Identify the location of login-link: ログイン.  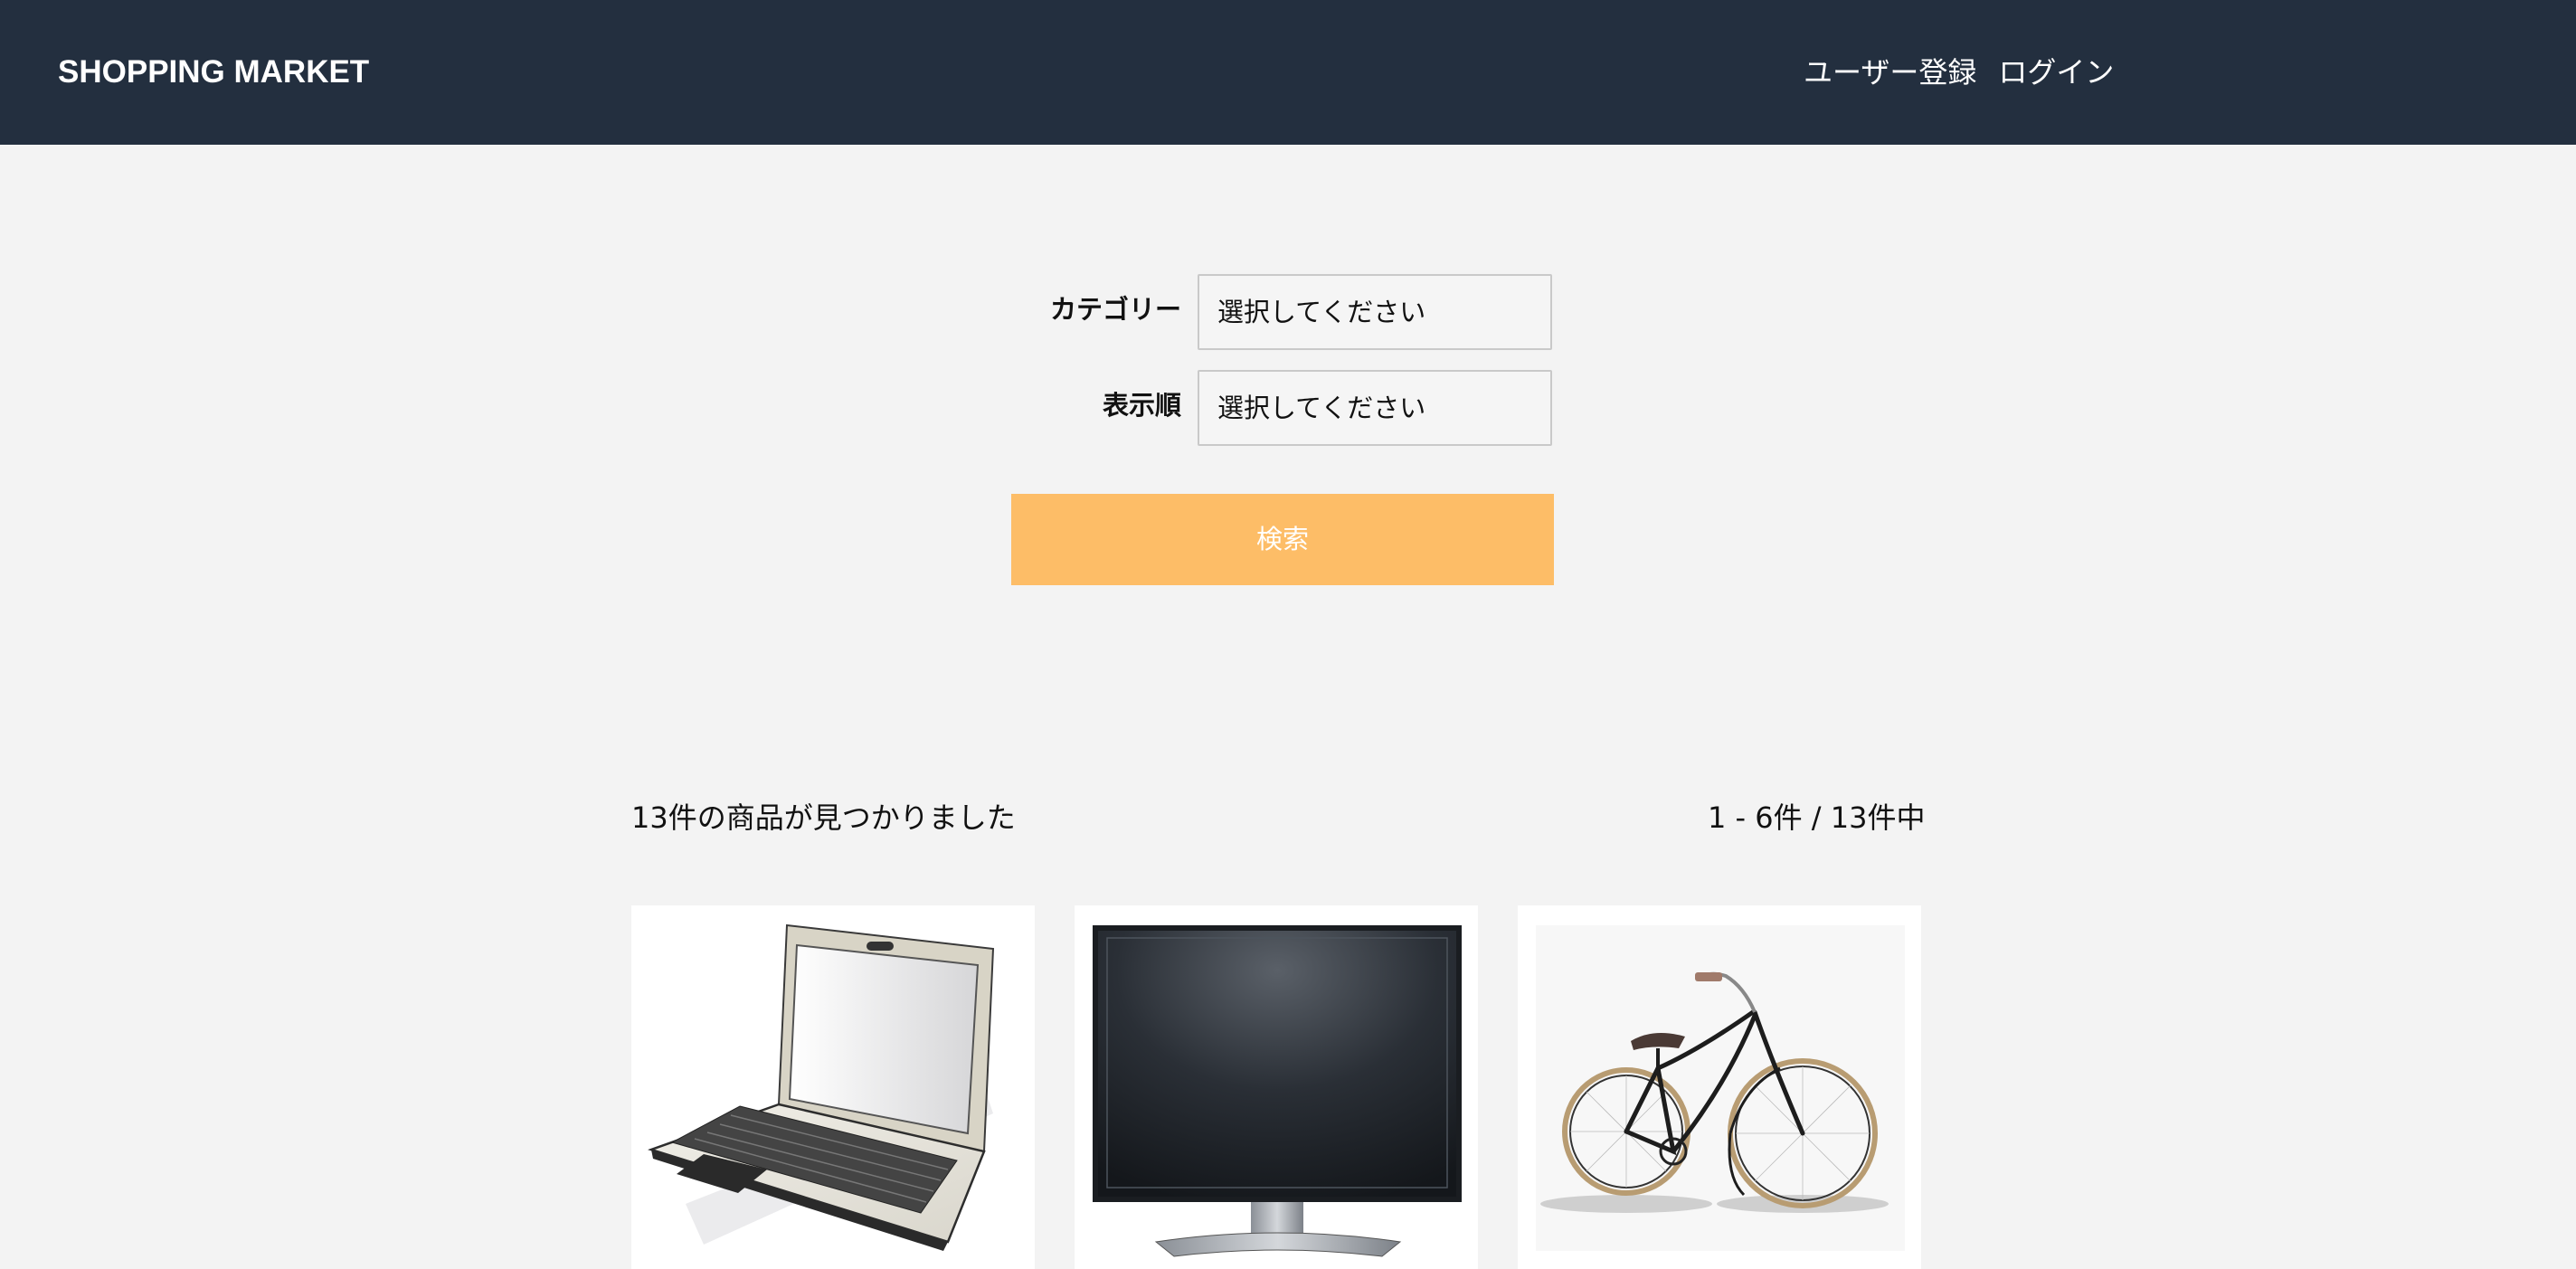
(2056, 72).